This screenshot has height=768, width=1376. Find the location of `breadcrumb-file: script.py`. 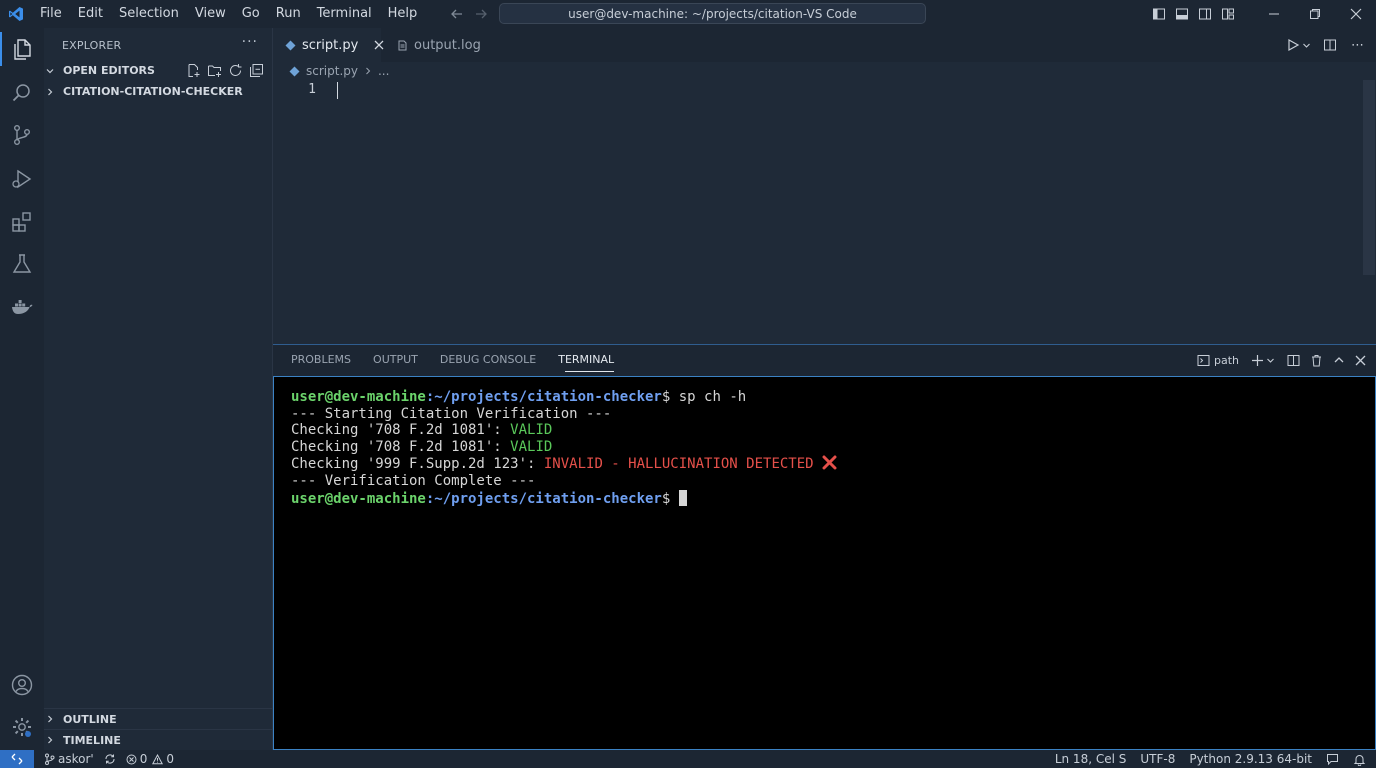

breadcrumb-file: script.py is located at coordinates (332, 71).